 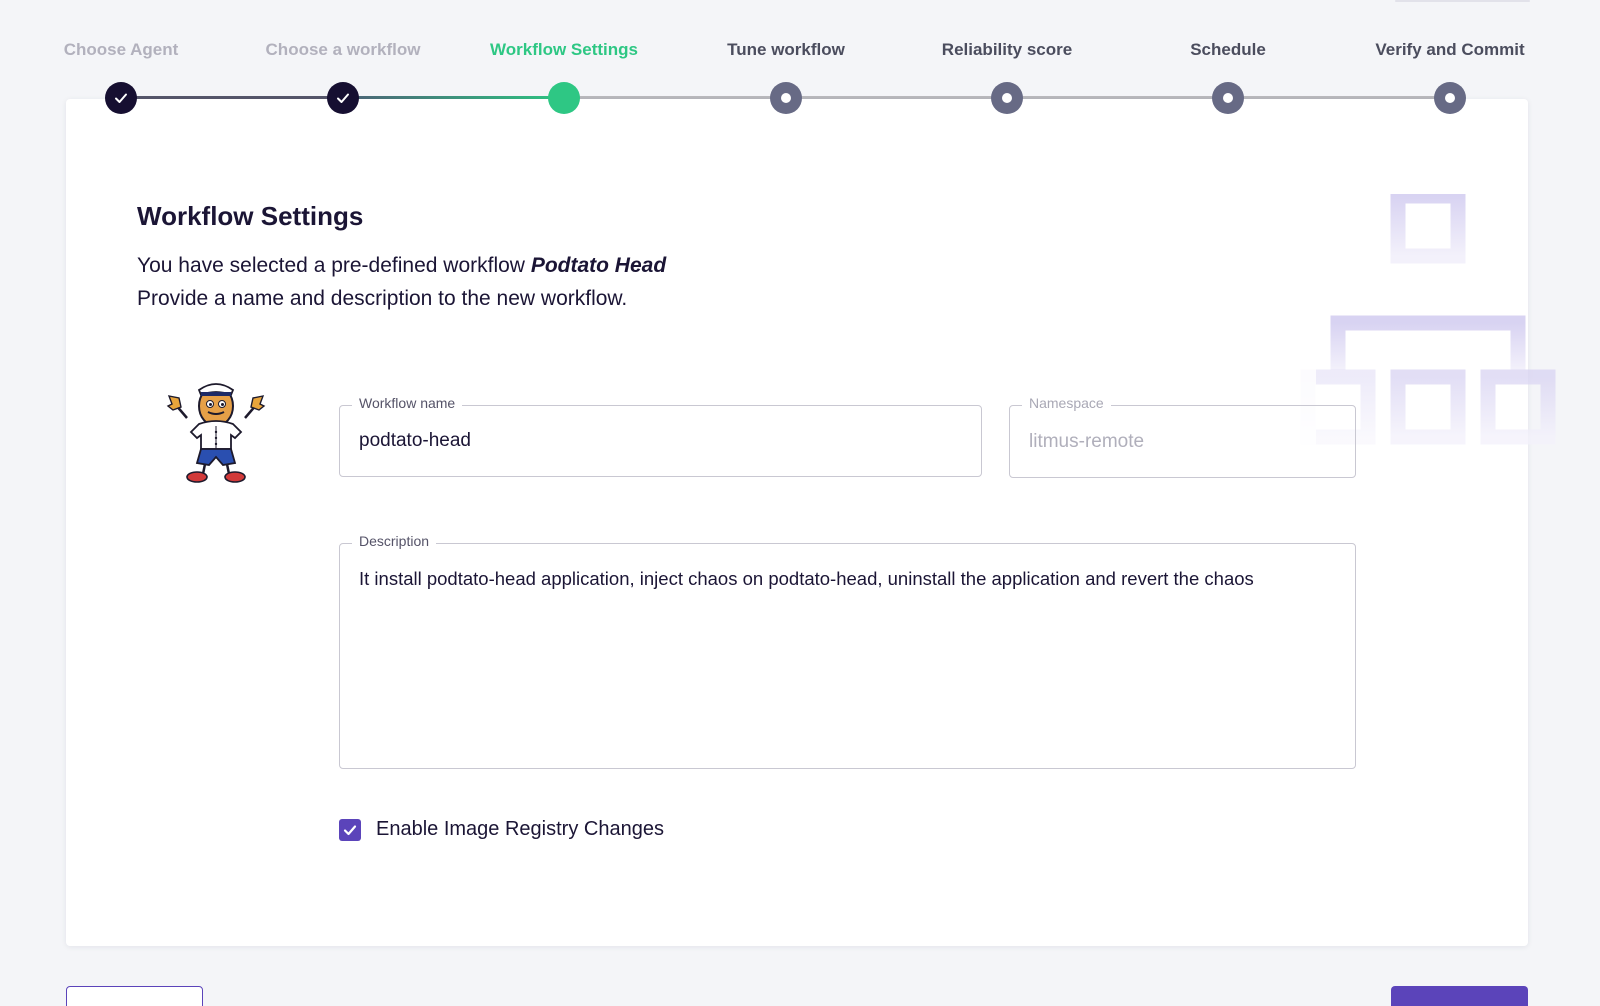 What do you see at coordinates (1007, 49) in the screenshot?
I see `step-label-reliability-score: Reliability score` at bounding box center [1007, 49].